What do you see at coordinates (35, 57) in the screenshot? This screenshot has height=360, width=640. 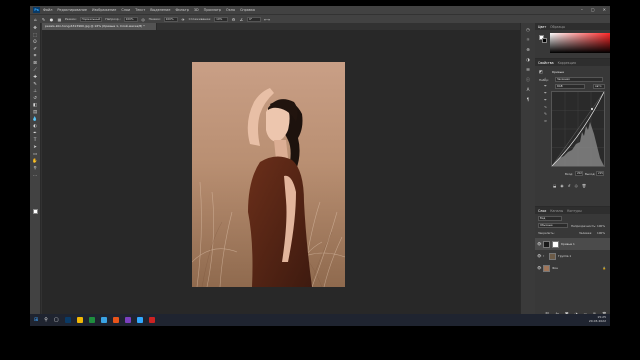 I see `crop-tool-icon: ⌗` at bounding box center [35, 57].